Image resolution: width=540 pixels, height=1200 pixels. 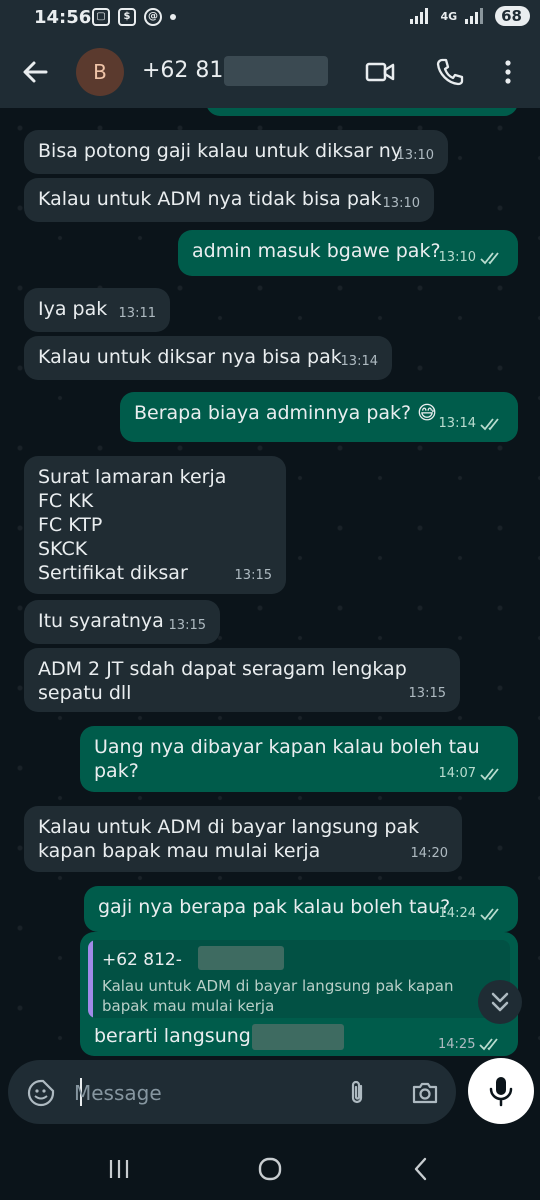 I want to click on message-composer, so click(x=232, y=1092).